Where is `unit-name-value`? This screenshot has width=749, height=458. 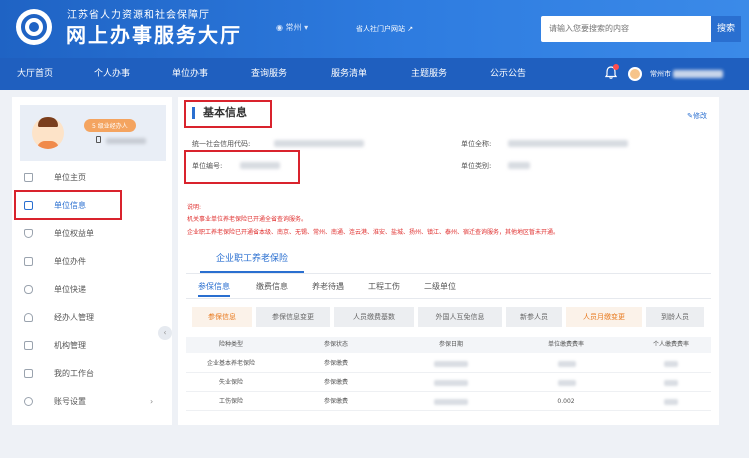 unit-name-value is located at coordinates (568, 143).